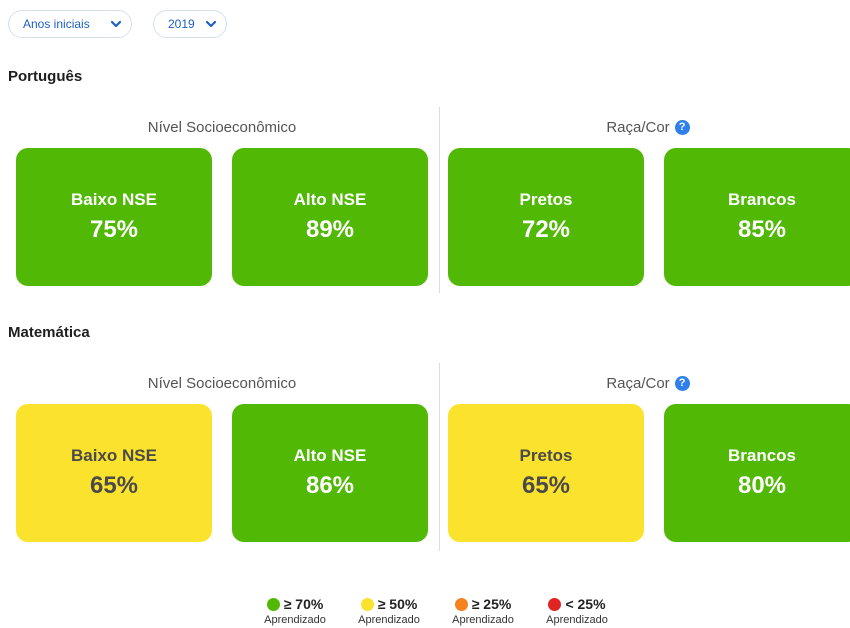 This screenshot has width=850, height=628. I want to click on legend-threshold: < 25%, so click(585, 604).